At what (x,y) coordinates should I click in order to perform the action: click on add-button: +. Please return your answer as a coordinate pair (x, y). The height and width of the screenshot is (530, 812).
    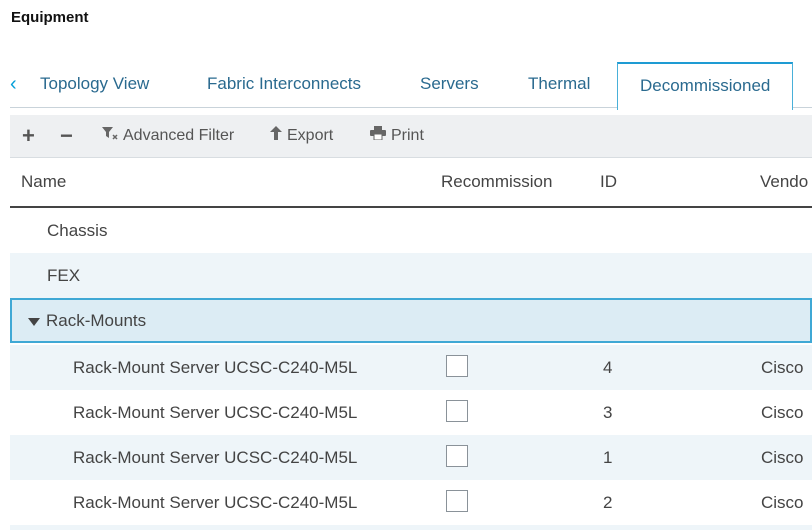
    Looking at the image, I should click on (28, 136).